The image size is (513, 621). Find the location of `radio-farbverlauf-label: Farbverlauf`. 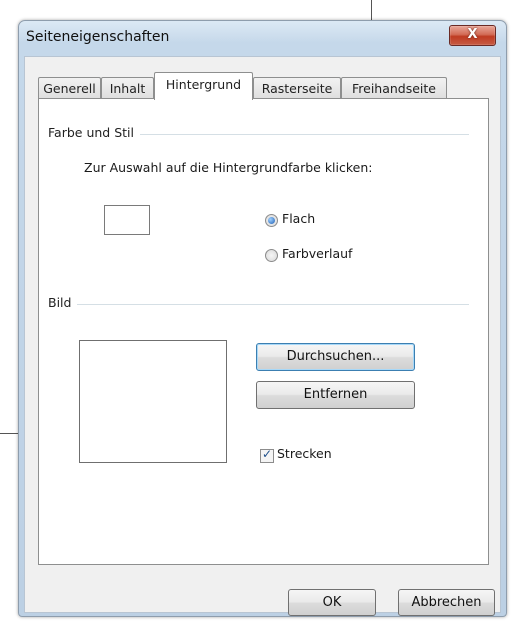

radio-farbverlauf-label: Farbverlauf is located at coordinates (317, 253).